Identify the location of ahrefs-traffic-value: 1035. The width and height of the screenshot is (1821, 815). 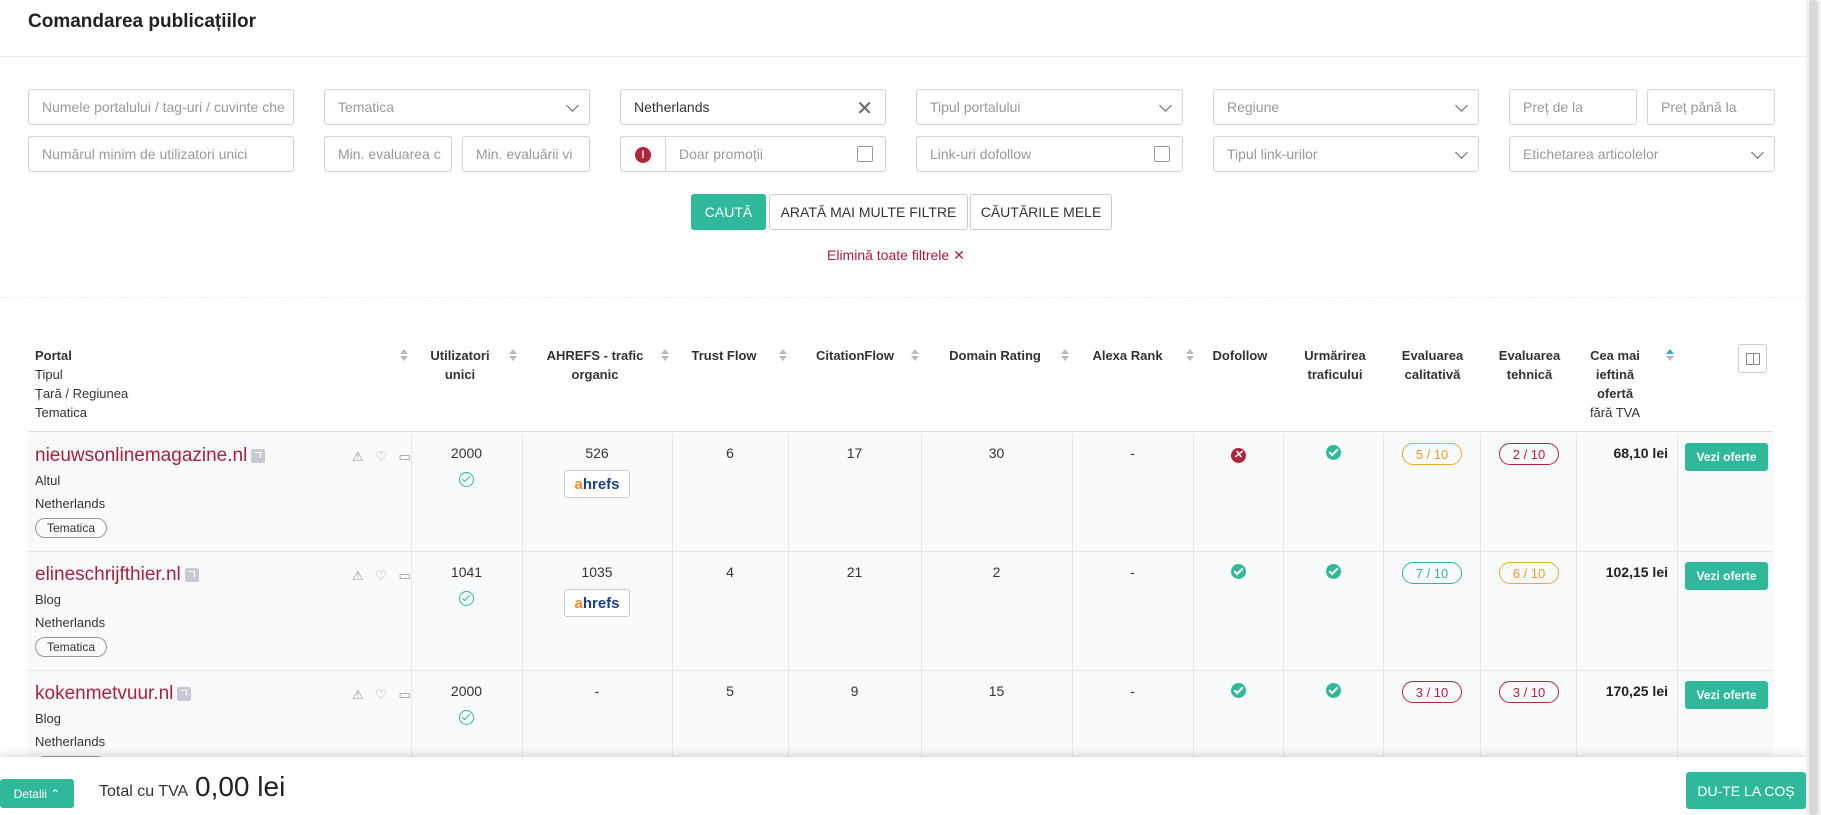
(597, 572).